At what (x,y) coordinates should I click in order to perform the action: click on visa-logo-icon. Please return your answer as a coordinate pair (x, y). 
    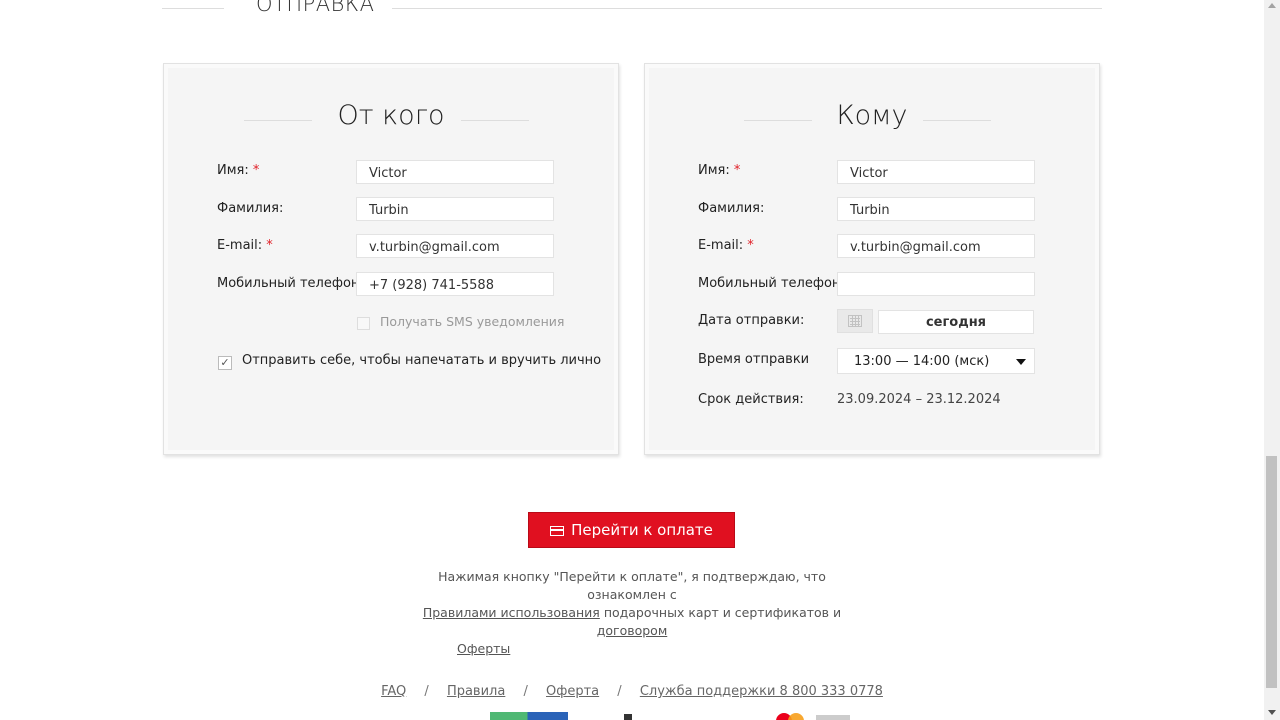
    Looking at the image, I should click on (833, 717).